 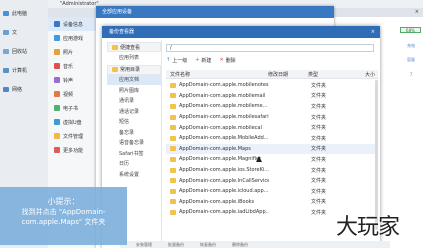 What do you see at coordinates (75, 38) in the screenshot?
I see `sidebar-item-apps: 应用游戏` at bounding box center [75, 38].